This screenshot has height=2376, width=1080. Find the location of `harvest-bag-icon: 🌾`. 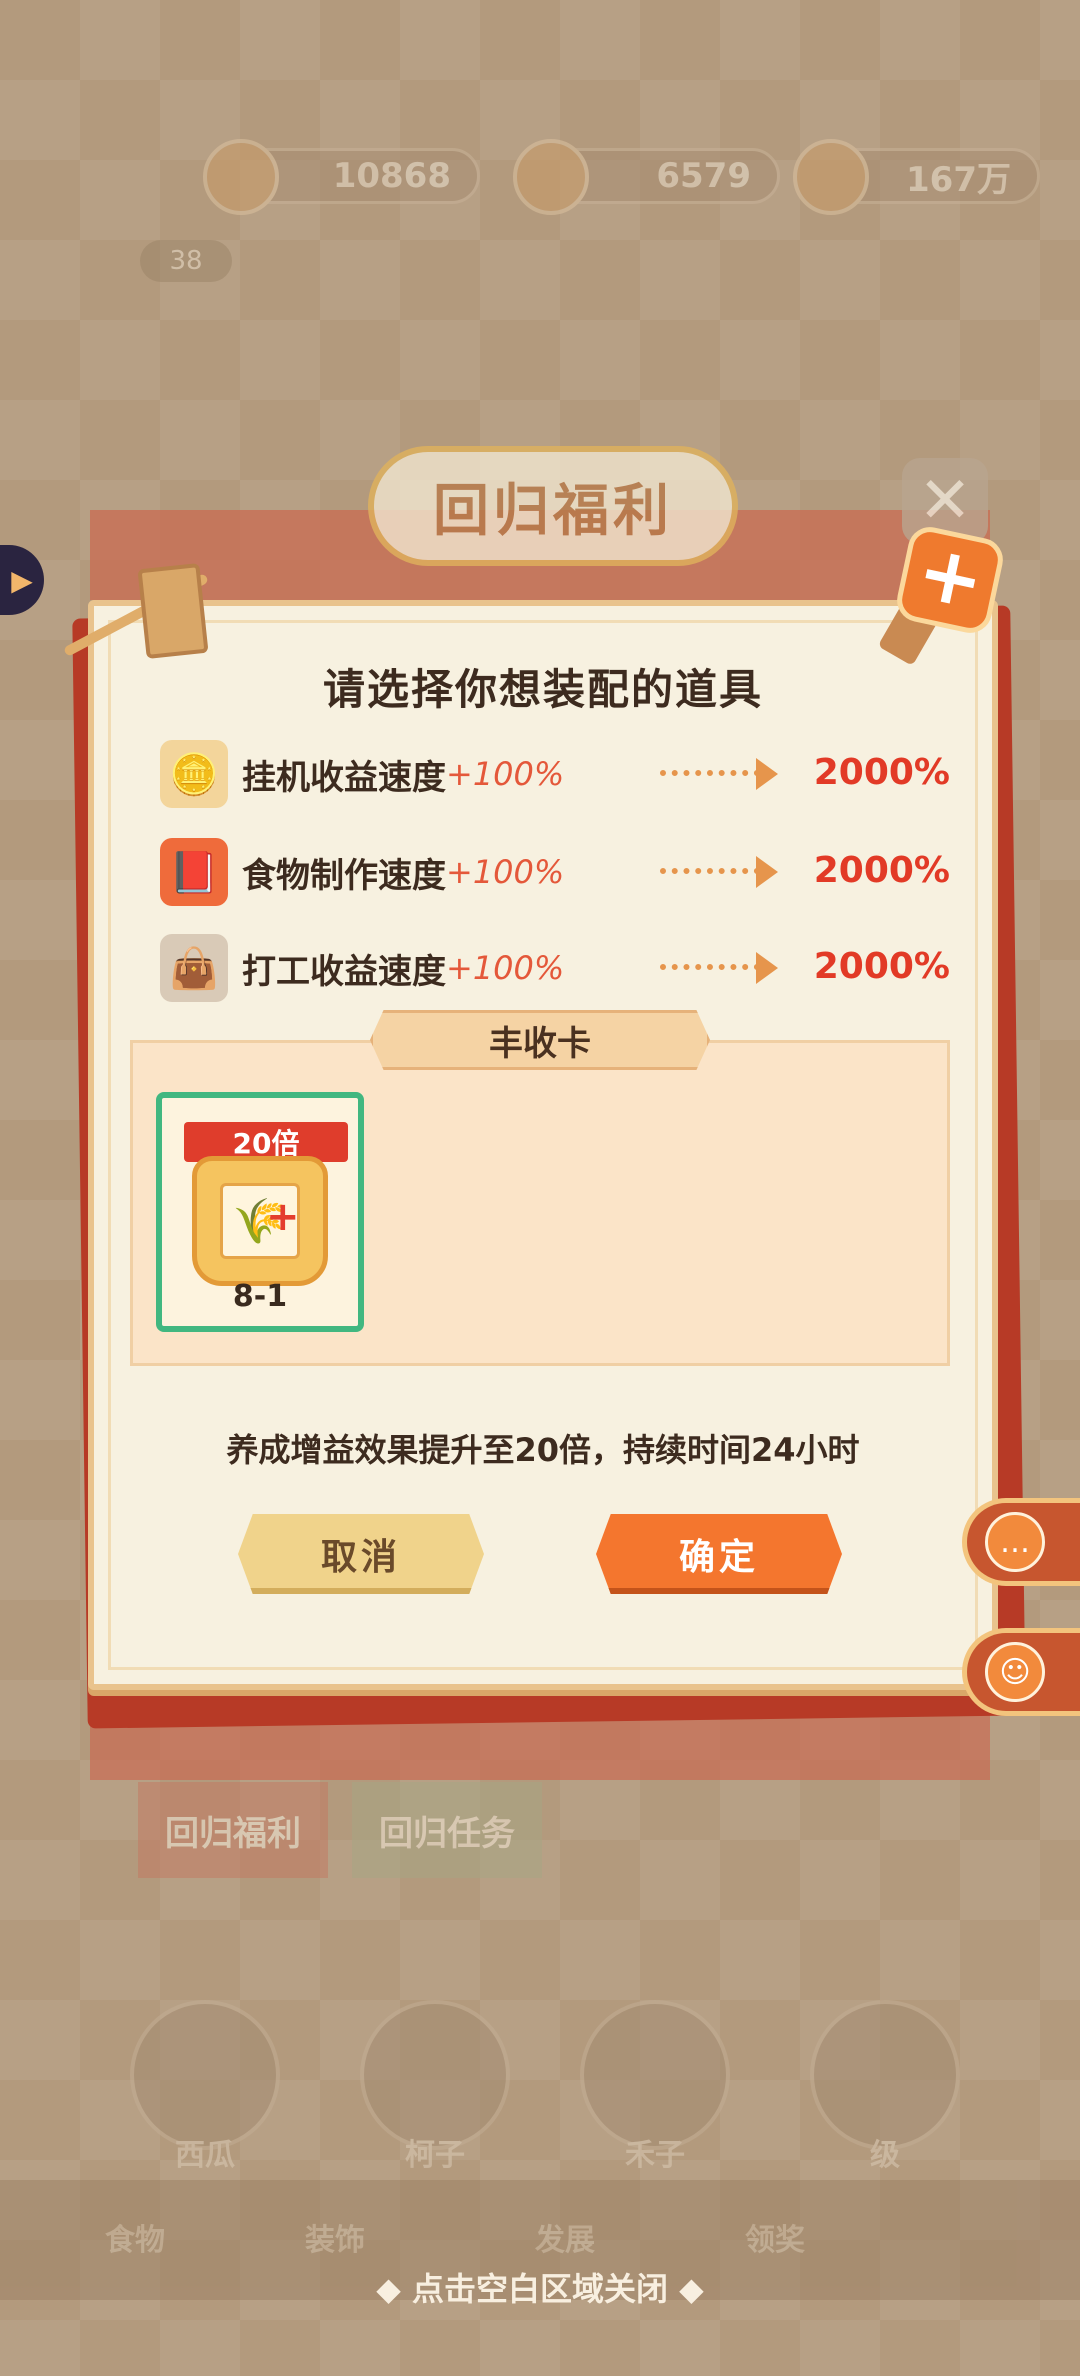

harvest-bag-icon: 🌾 is located at coordinates (260, 1221).